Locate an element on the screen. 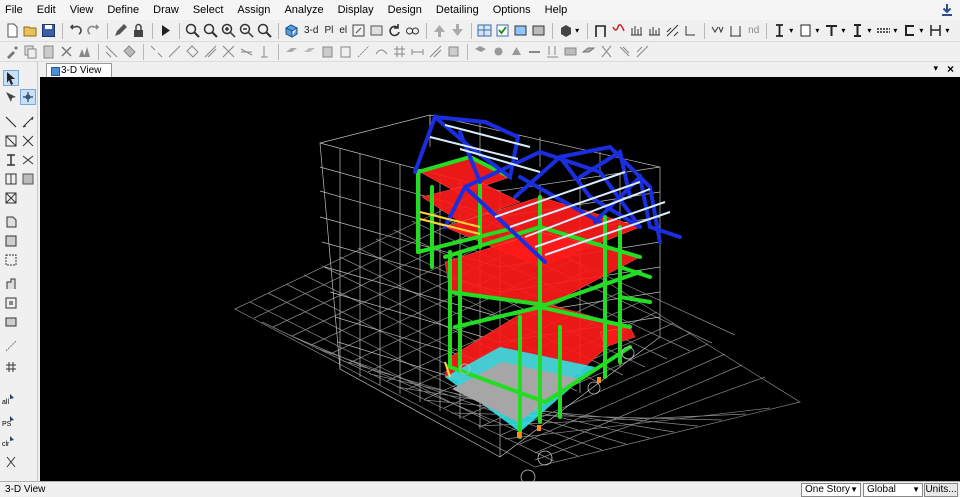 This screenshot has height=497, width=960. draw-brace-icon is located at coordinates (11, 141).